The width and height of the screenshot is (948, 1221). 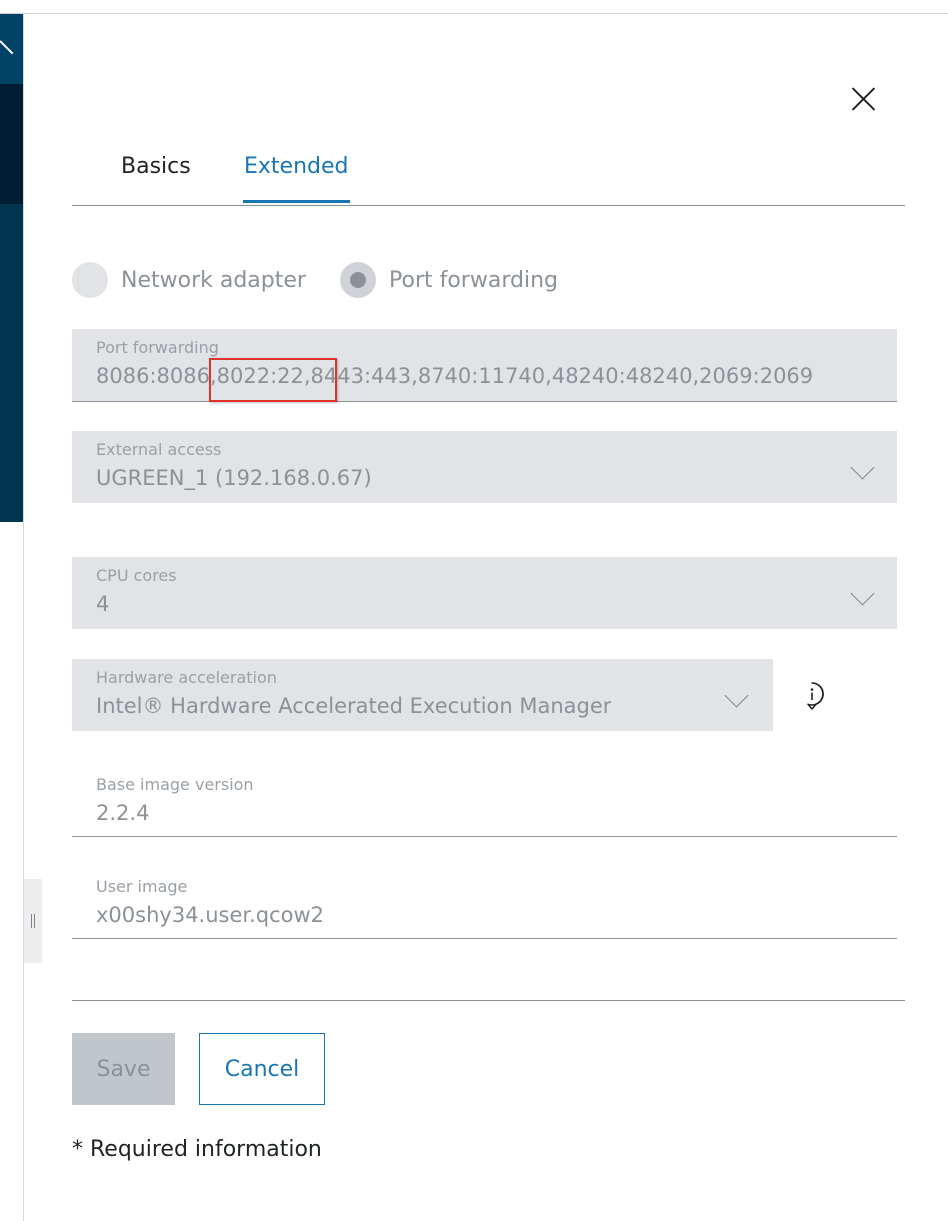 I want to click on tab-basics: Basics, so click(x=156, y=178).